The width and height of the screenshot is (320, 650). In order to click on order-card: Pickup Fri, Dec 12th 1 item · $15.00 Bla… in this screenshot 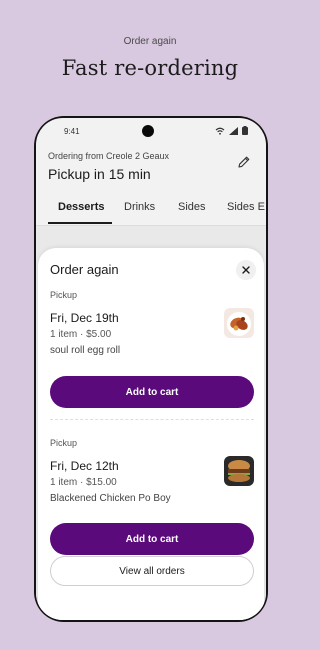, I will do `click(152, 498)`.